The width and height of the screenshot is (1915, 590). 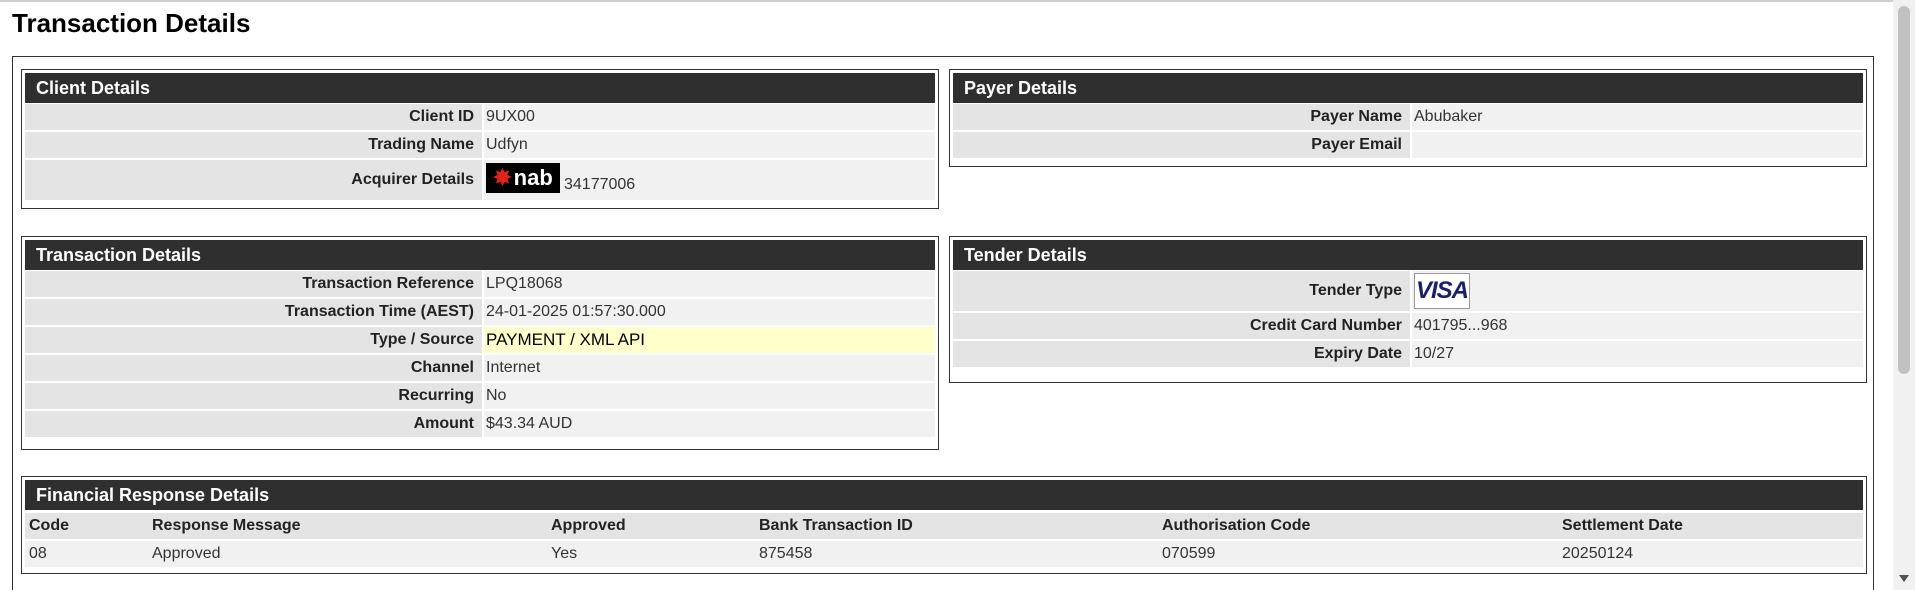 I want to click on payer-email-label: Payer Email, so click(x=1181, y=145).